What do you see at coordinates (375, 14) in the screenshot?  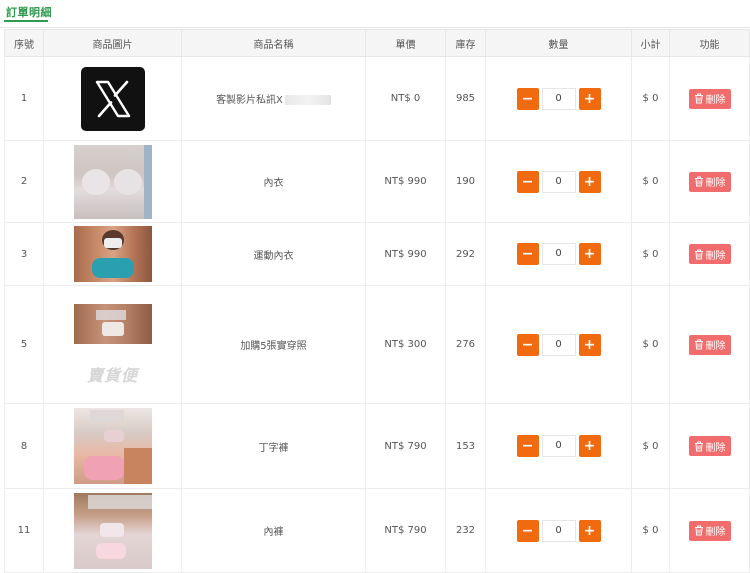 I see `tab-bar: 訂單明細` at bounding box center [375, 14].